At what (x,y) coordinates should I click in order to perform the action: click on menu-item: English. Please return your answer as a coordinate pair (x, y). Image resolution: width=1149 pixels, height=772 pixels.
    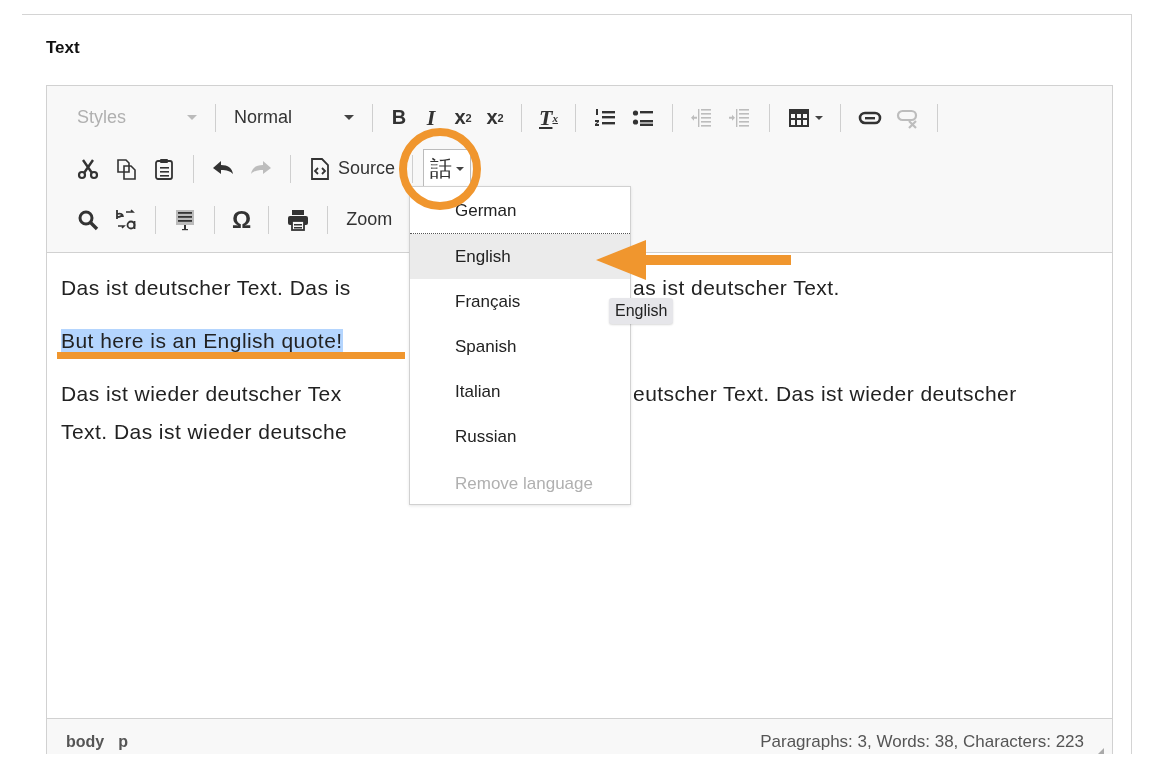
    Looking at the image, I should click on (520, 256).